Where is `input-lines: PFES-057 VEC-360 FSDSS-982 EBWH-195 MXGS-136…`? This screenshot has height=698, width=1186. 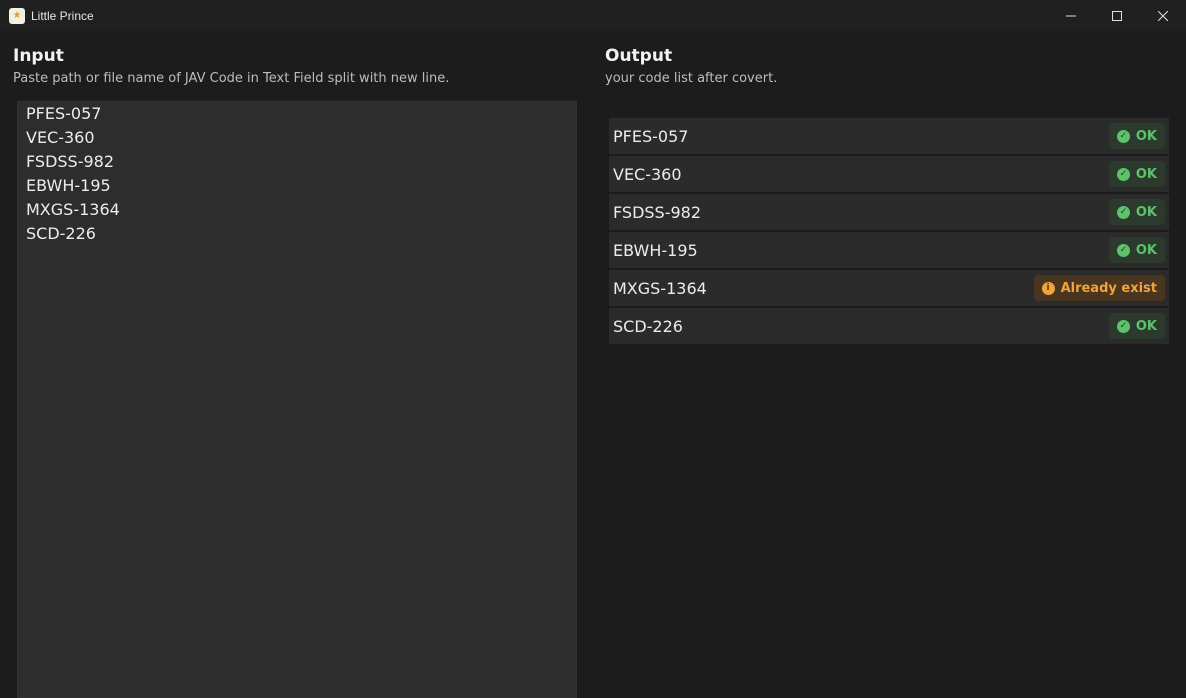
input-lines: PFES-057 VEC-360 FSDSS-982 EBWH-195 MXGS-136… is located at coordinates (297, 174).